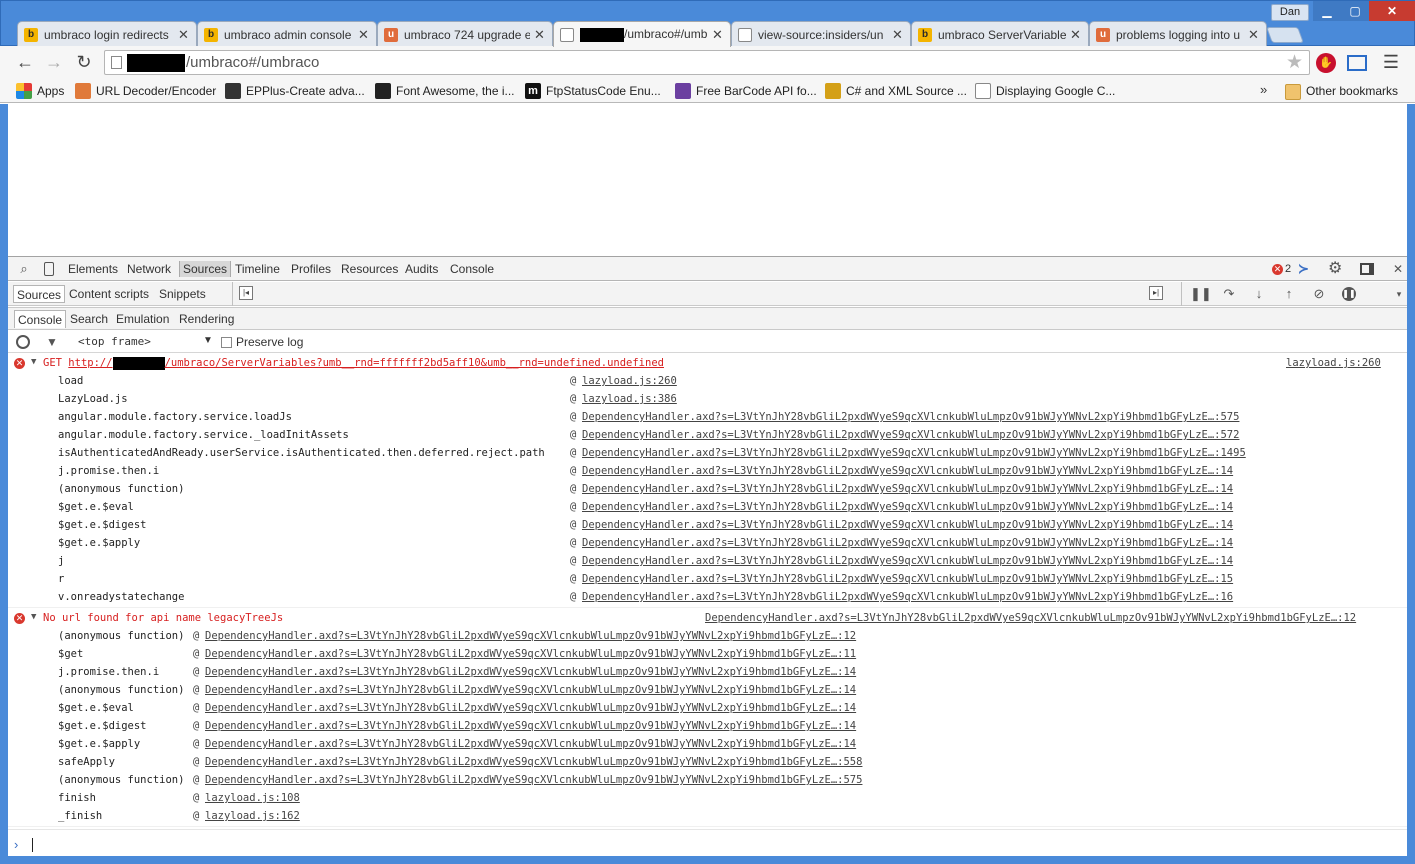 This screenshot has width=1415, height=864. I want to click on tab-audits: Audits, so click(421, 269).